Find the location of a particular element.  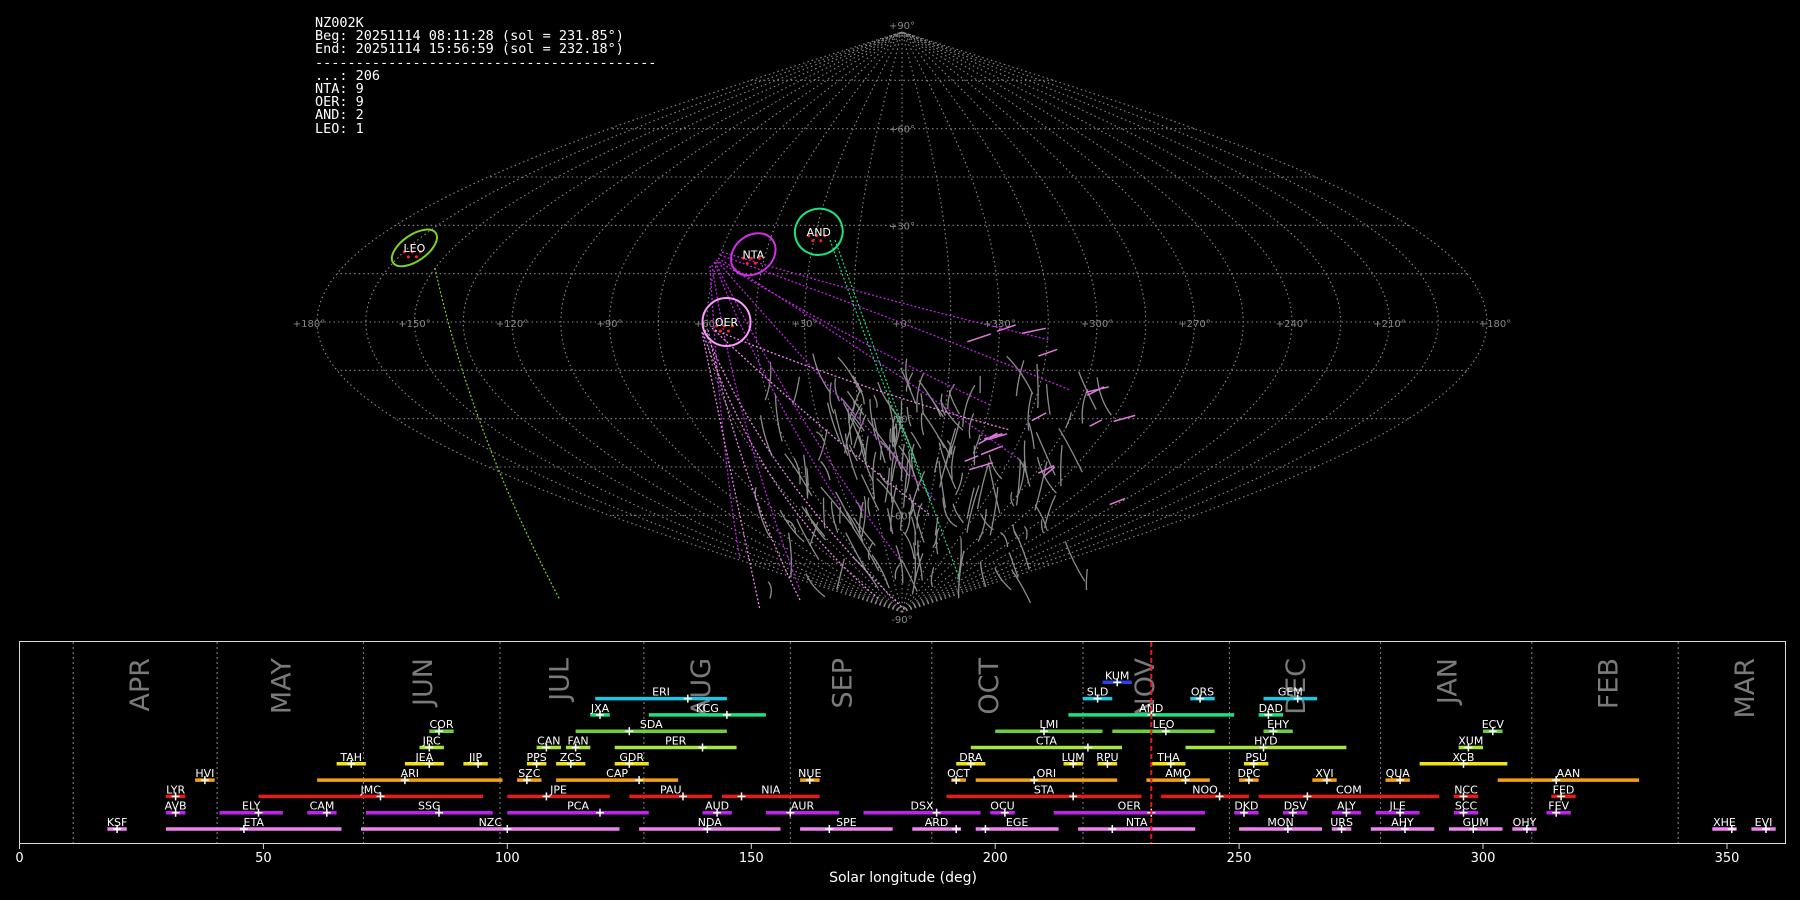

shower-pca: PCA is located at coordinates (578, 808).